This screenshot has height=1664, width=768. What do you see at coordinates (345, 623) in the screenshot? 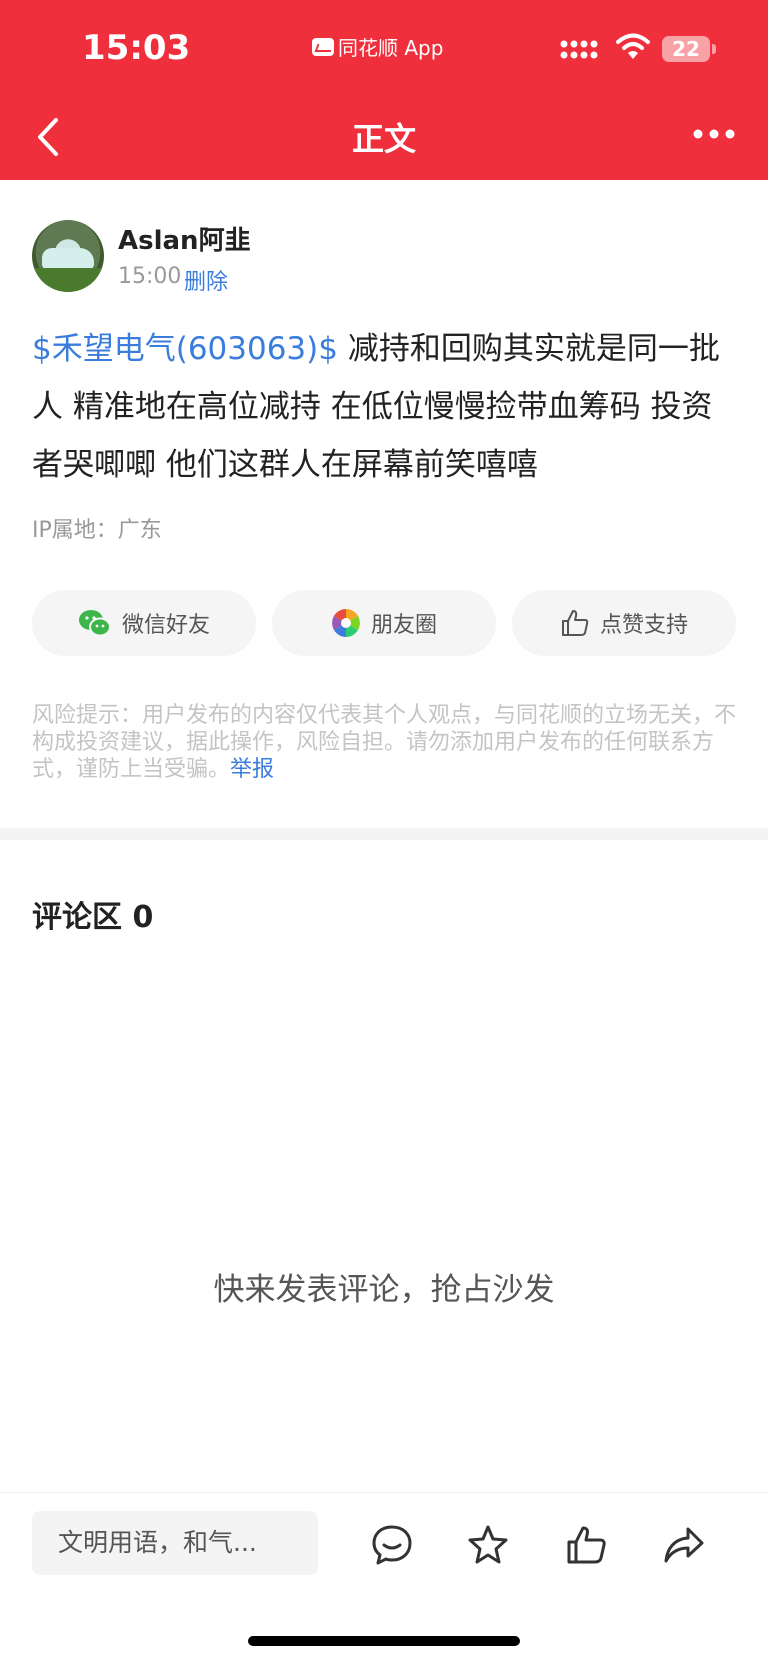
I see `moments-icon` at bounding box center [345, 623].